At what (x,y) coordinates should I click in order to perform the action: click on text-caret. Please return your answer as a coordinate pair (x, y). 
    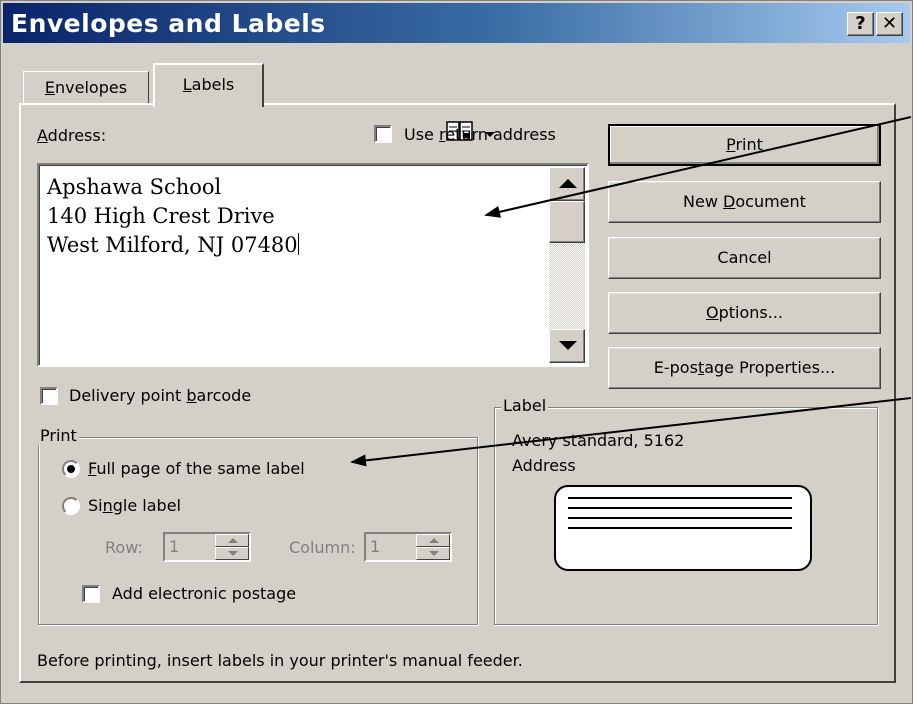
    Looking at the image, I should click on (298, 244).